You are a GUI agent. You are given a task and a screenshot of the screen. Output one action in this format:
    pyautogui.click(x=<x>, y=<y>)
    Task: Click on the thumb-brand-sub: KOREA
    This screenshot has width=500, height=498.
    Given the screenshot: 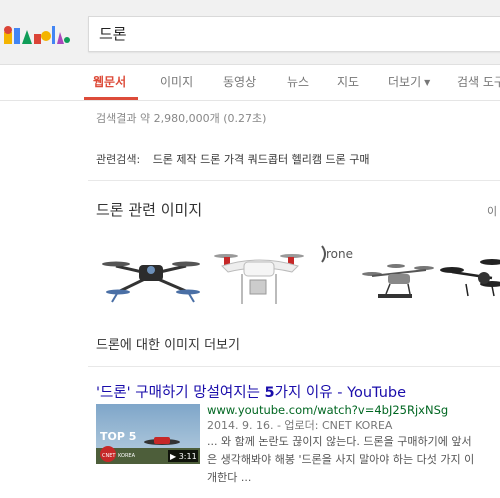 What is the action you would take?
    pyautogui.click(x=127, y=456)
    